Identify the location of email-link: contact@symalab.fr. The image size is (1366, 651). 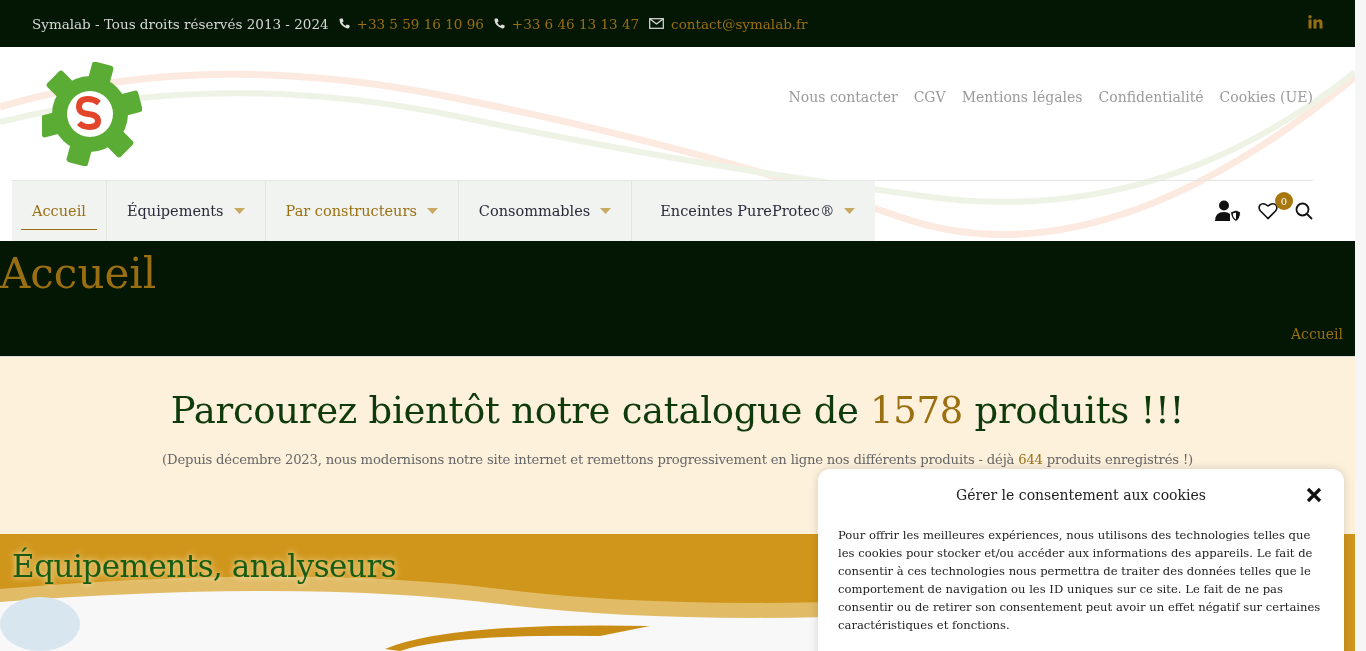
(739, 23).